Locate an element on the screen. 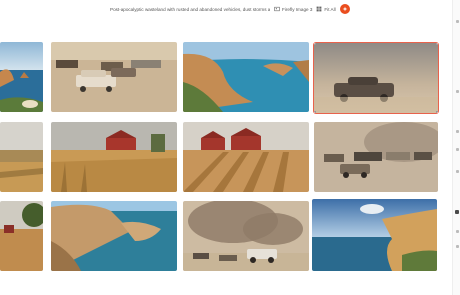 Image resolution: width=460 pixels, height=295 pixels. fit-chip: Fit All is located at coordinates (326, 9).